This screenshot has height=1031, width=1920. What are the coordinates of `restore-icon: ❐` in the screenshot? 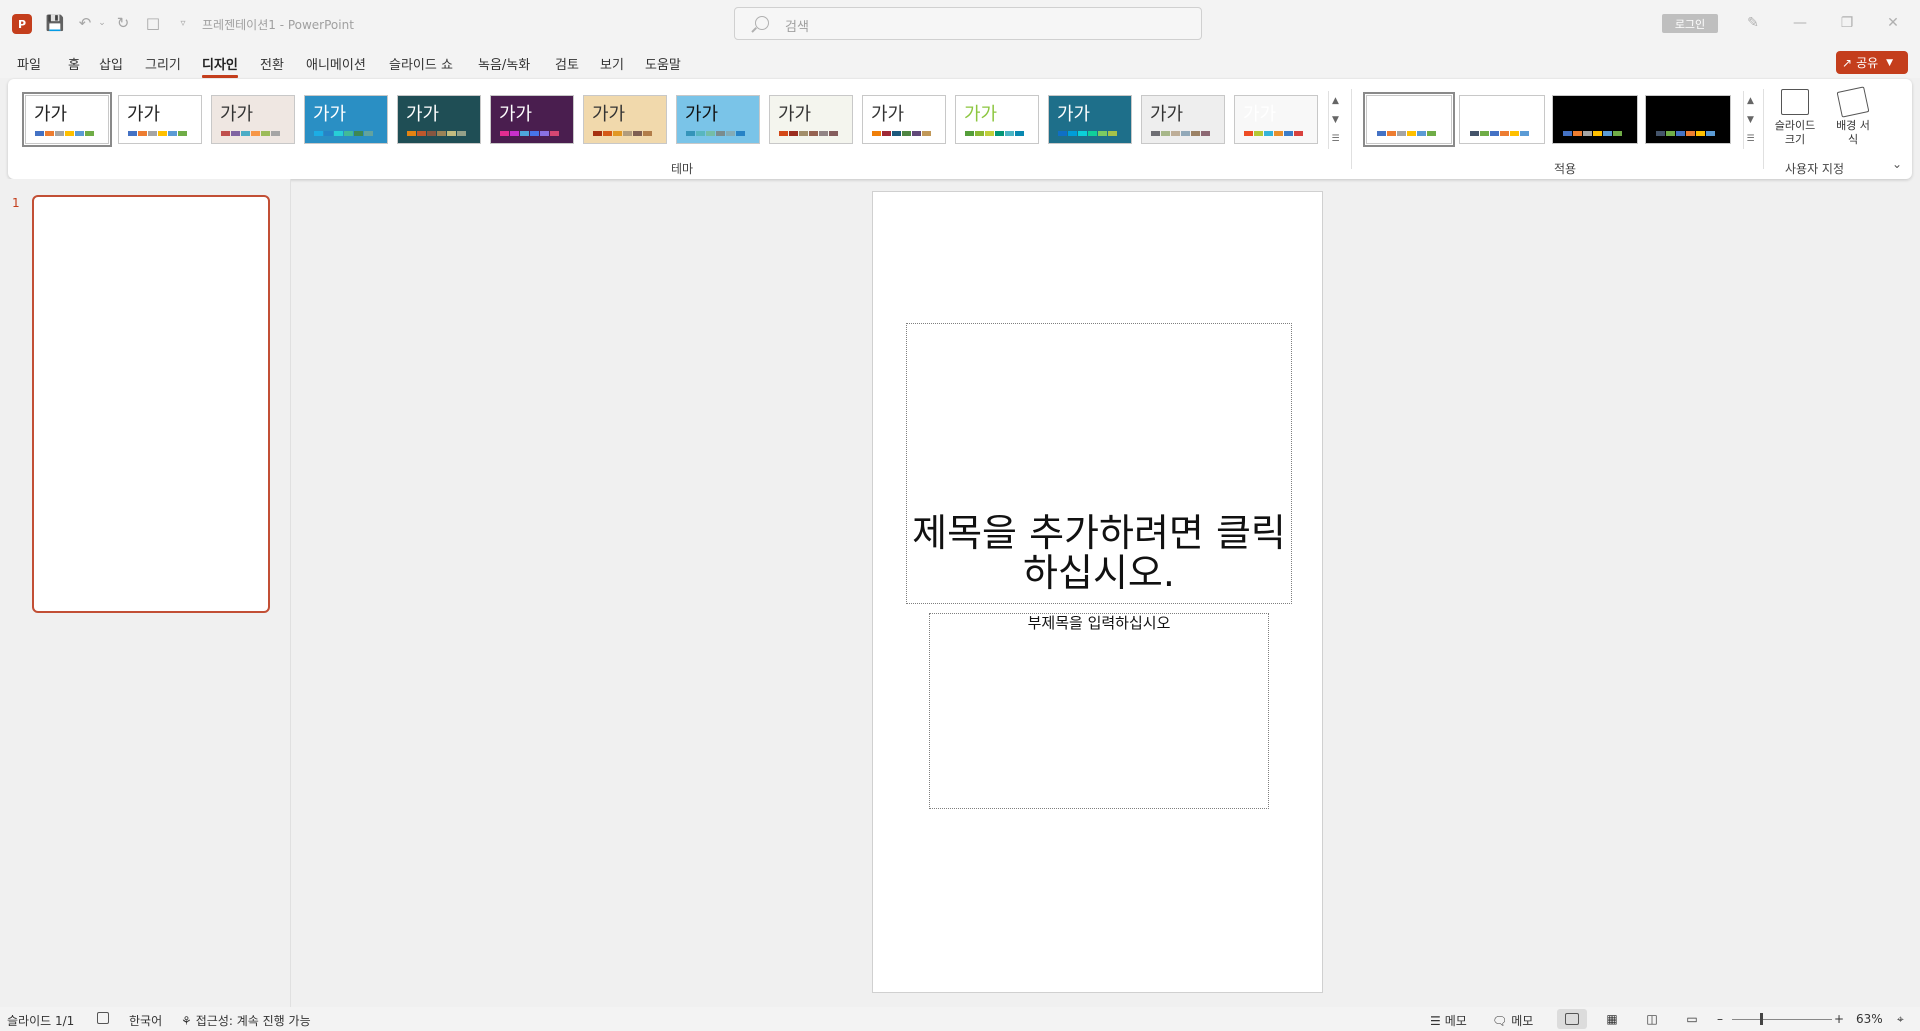 It's located at (1847, 23).